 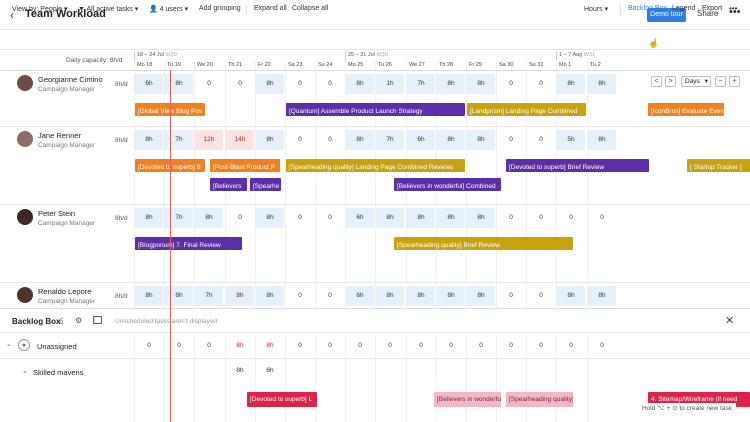 I want to click on hours-value: 14h, so click(x=240, y=139).